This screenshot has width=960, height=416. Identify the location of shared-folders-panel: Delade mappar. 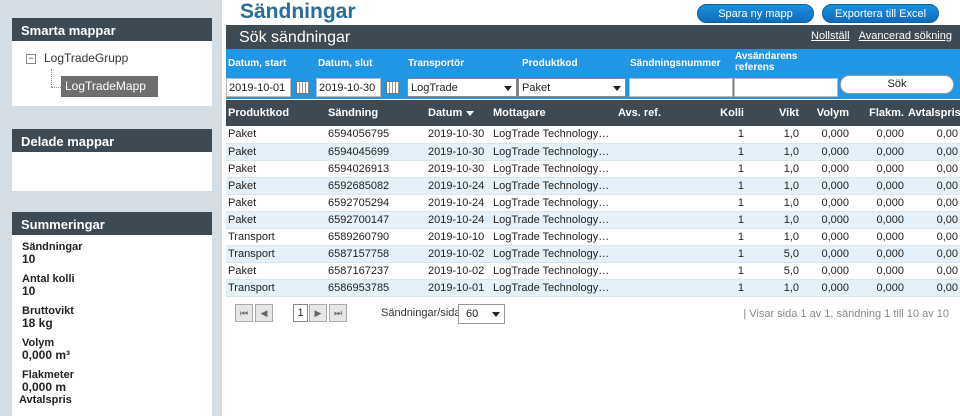
(112, 160).